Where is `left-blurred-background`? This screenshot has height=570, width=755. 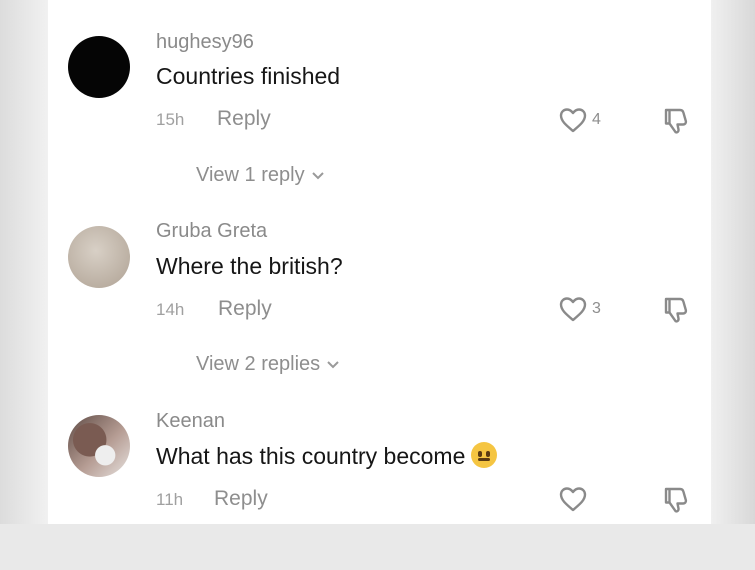 left-blurred-background is located at coordinates (24, 262).